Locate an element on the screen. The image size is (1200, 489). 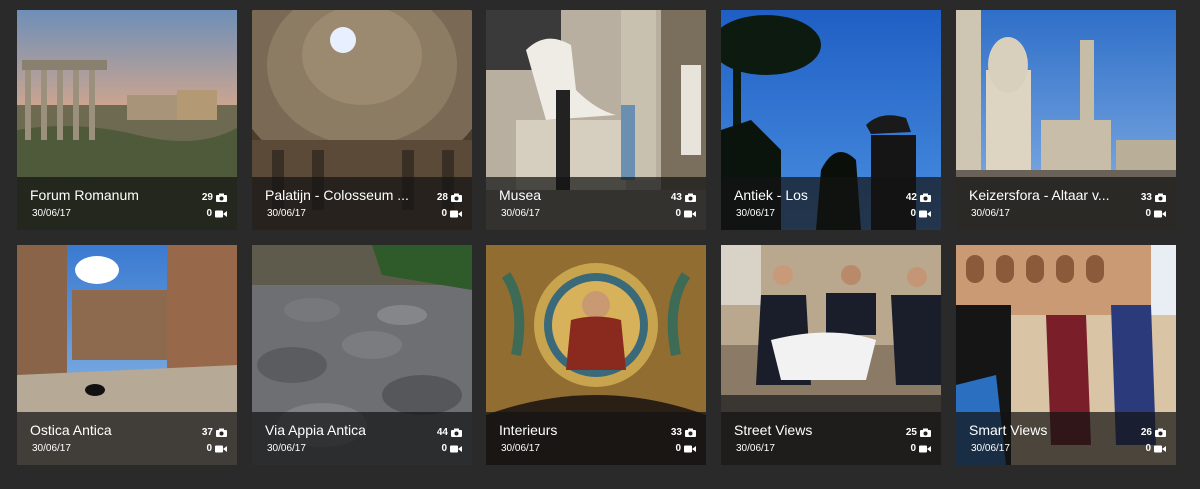
album-title: Ostica Antica is located at coordinates (106, 430).